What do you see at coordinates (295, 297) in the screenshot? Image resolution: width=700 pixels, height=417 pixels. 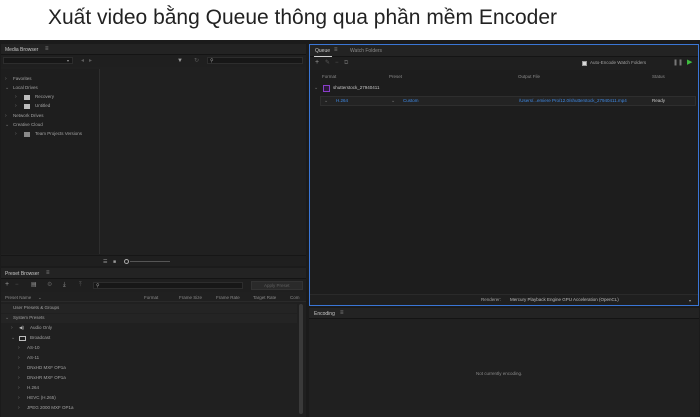 I see `column-comment: Com` at bounding box center [295, 297].